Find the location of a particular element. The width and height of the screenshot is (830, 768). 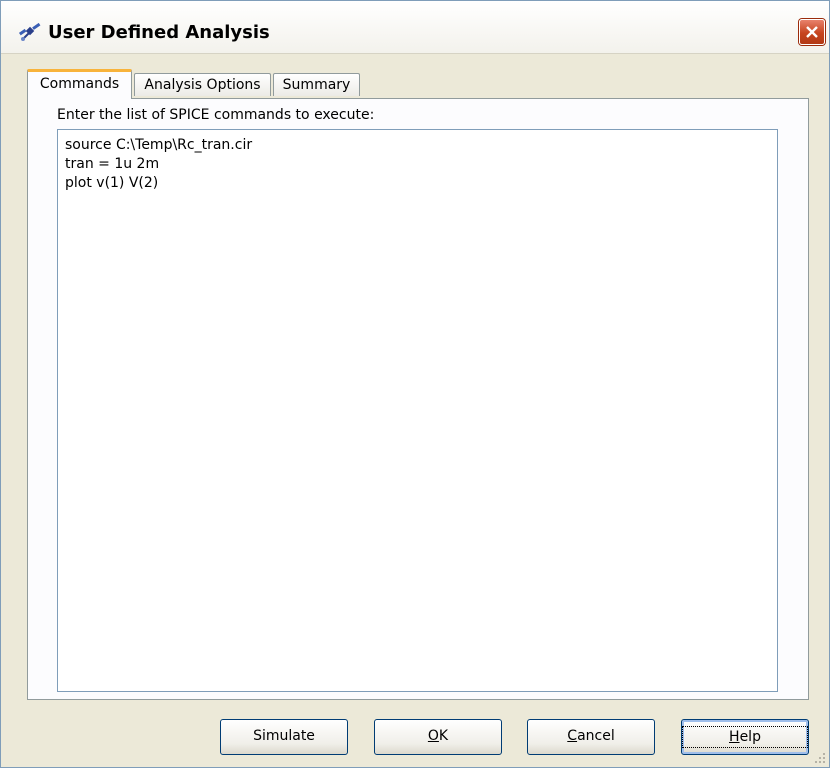

cancel-button: Cancel is located at coordinates (591, 737).